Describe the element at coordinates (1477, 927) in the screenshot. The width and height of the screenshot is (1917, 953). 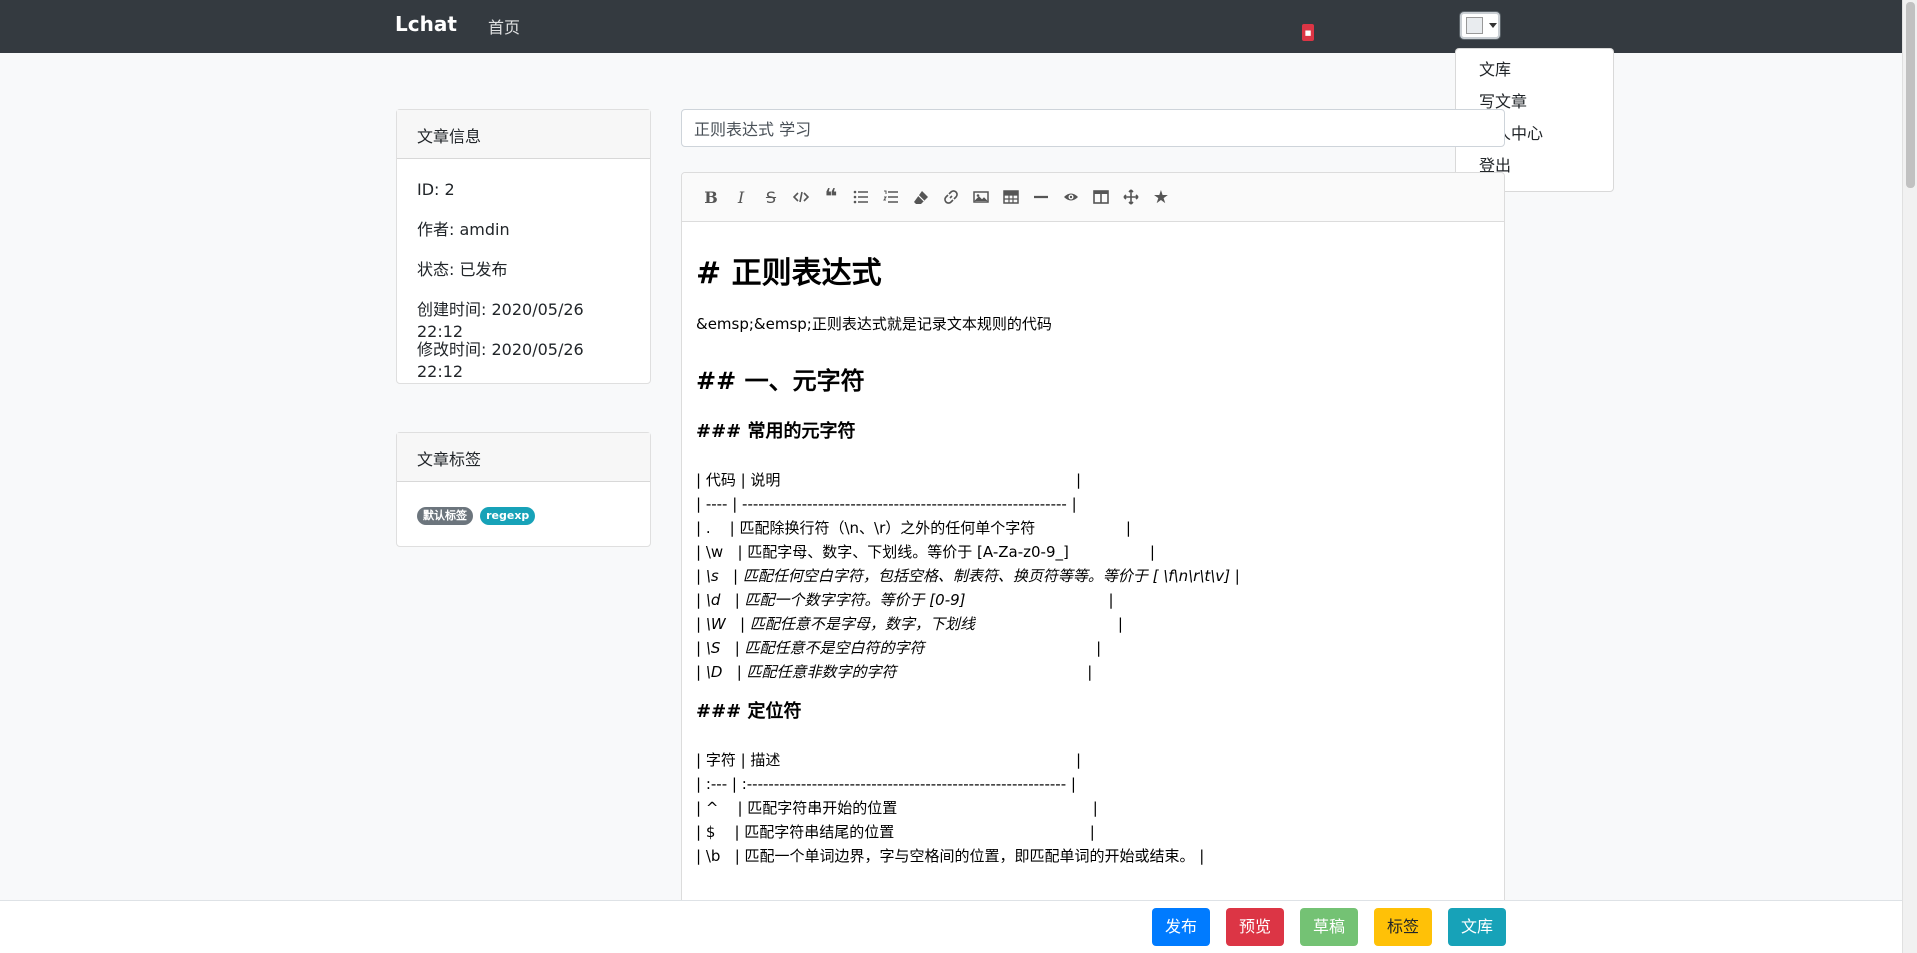
I see `library-button: 文库` at that location.